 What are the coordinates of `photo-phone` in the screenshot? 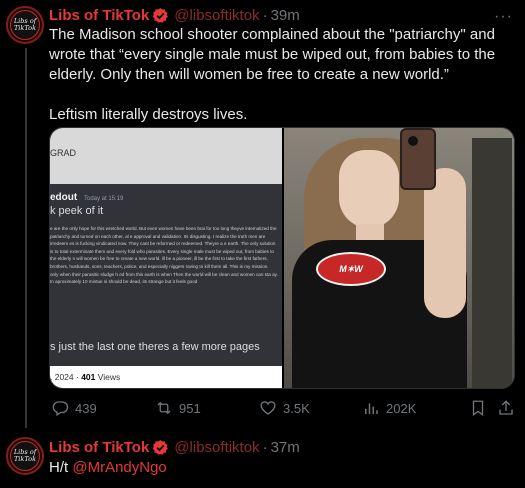 It's located at (418, 159).